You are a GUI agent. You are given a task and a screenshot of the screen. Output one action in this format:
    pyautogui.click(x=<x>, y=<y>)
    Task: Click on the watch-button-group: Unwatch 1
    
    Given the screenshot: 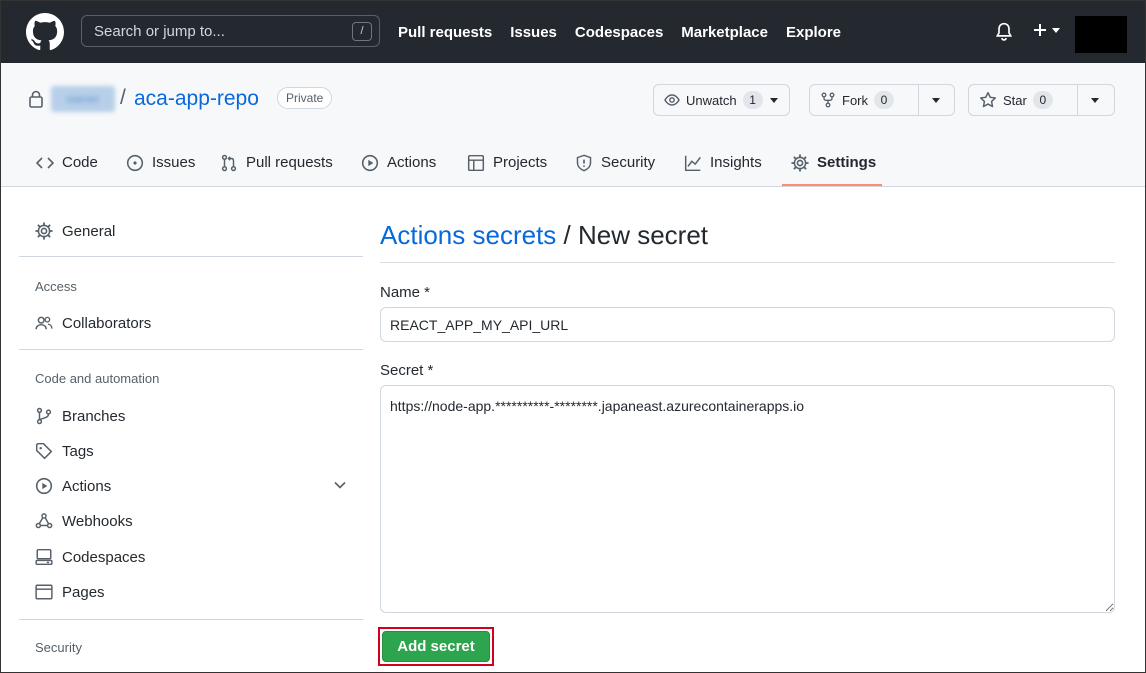 What is the action you would take?
    pyautogui.click(x=721, y=100)
    